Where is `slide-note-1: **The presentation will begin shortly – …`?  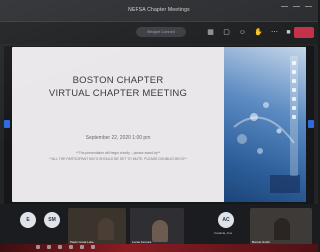 slide-note-1: **The presentation will begin shortly – … is located at coordinates (118, 153).